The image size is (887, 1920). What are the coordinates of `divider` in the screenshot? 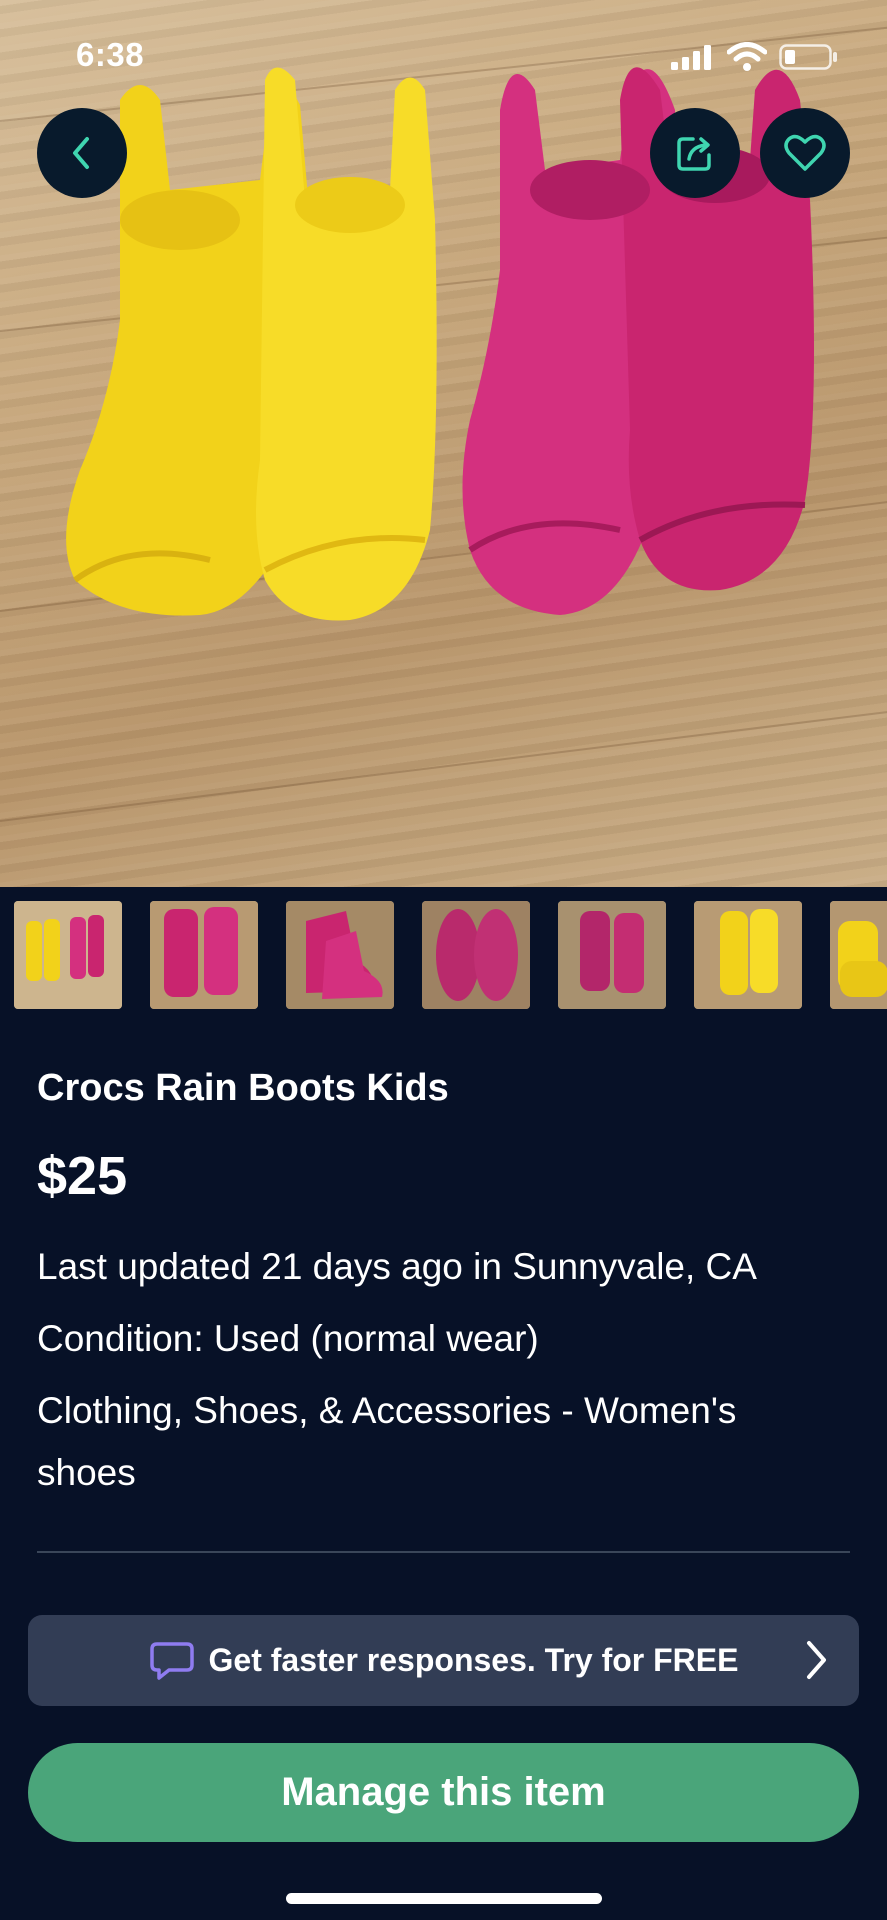 It's located at (443, 1552).